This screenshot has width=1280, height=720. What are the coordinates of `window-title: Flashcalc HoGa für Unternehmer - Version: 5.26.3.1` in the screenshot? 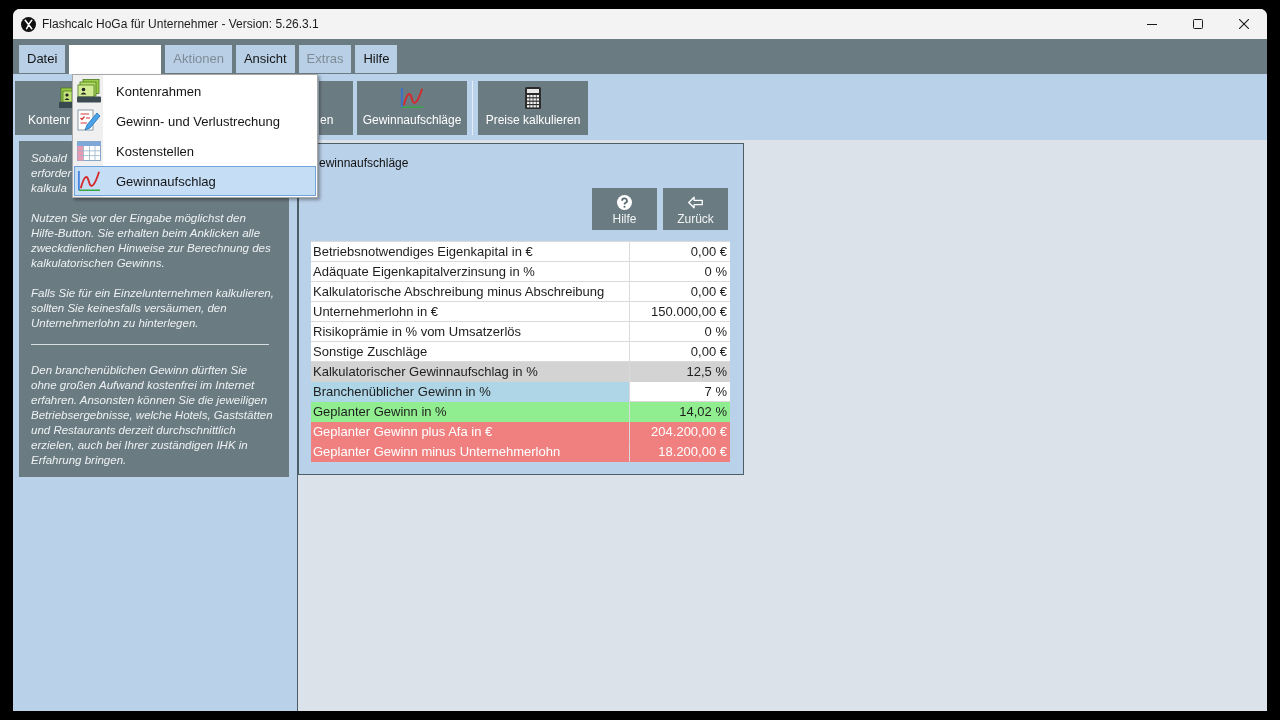 It's located at (180, 24).